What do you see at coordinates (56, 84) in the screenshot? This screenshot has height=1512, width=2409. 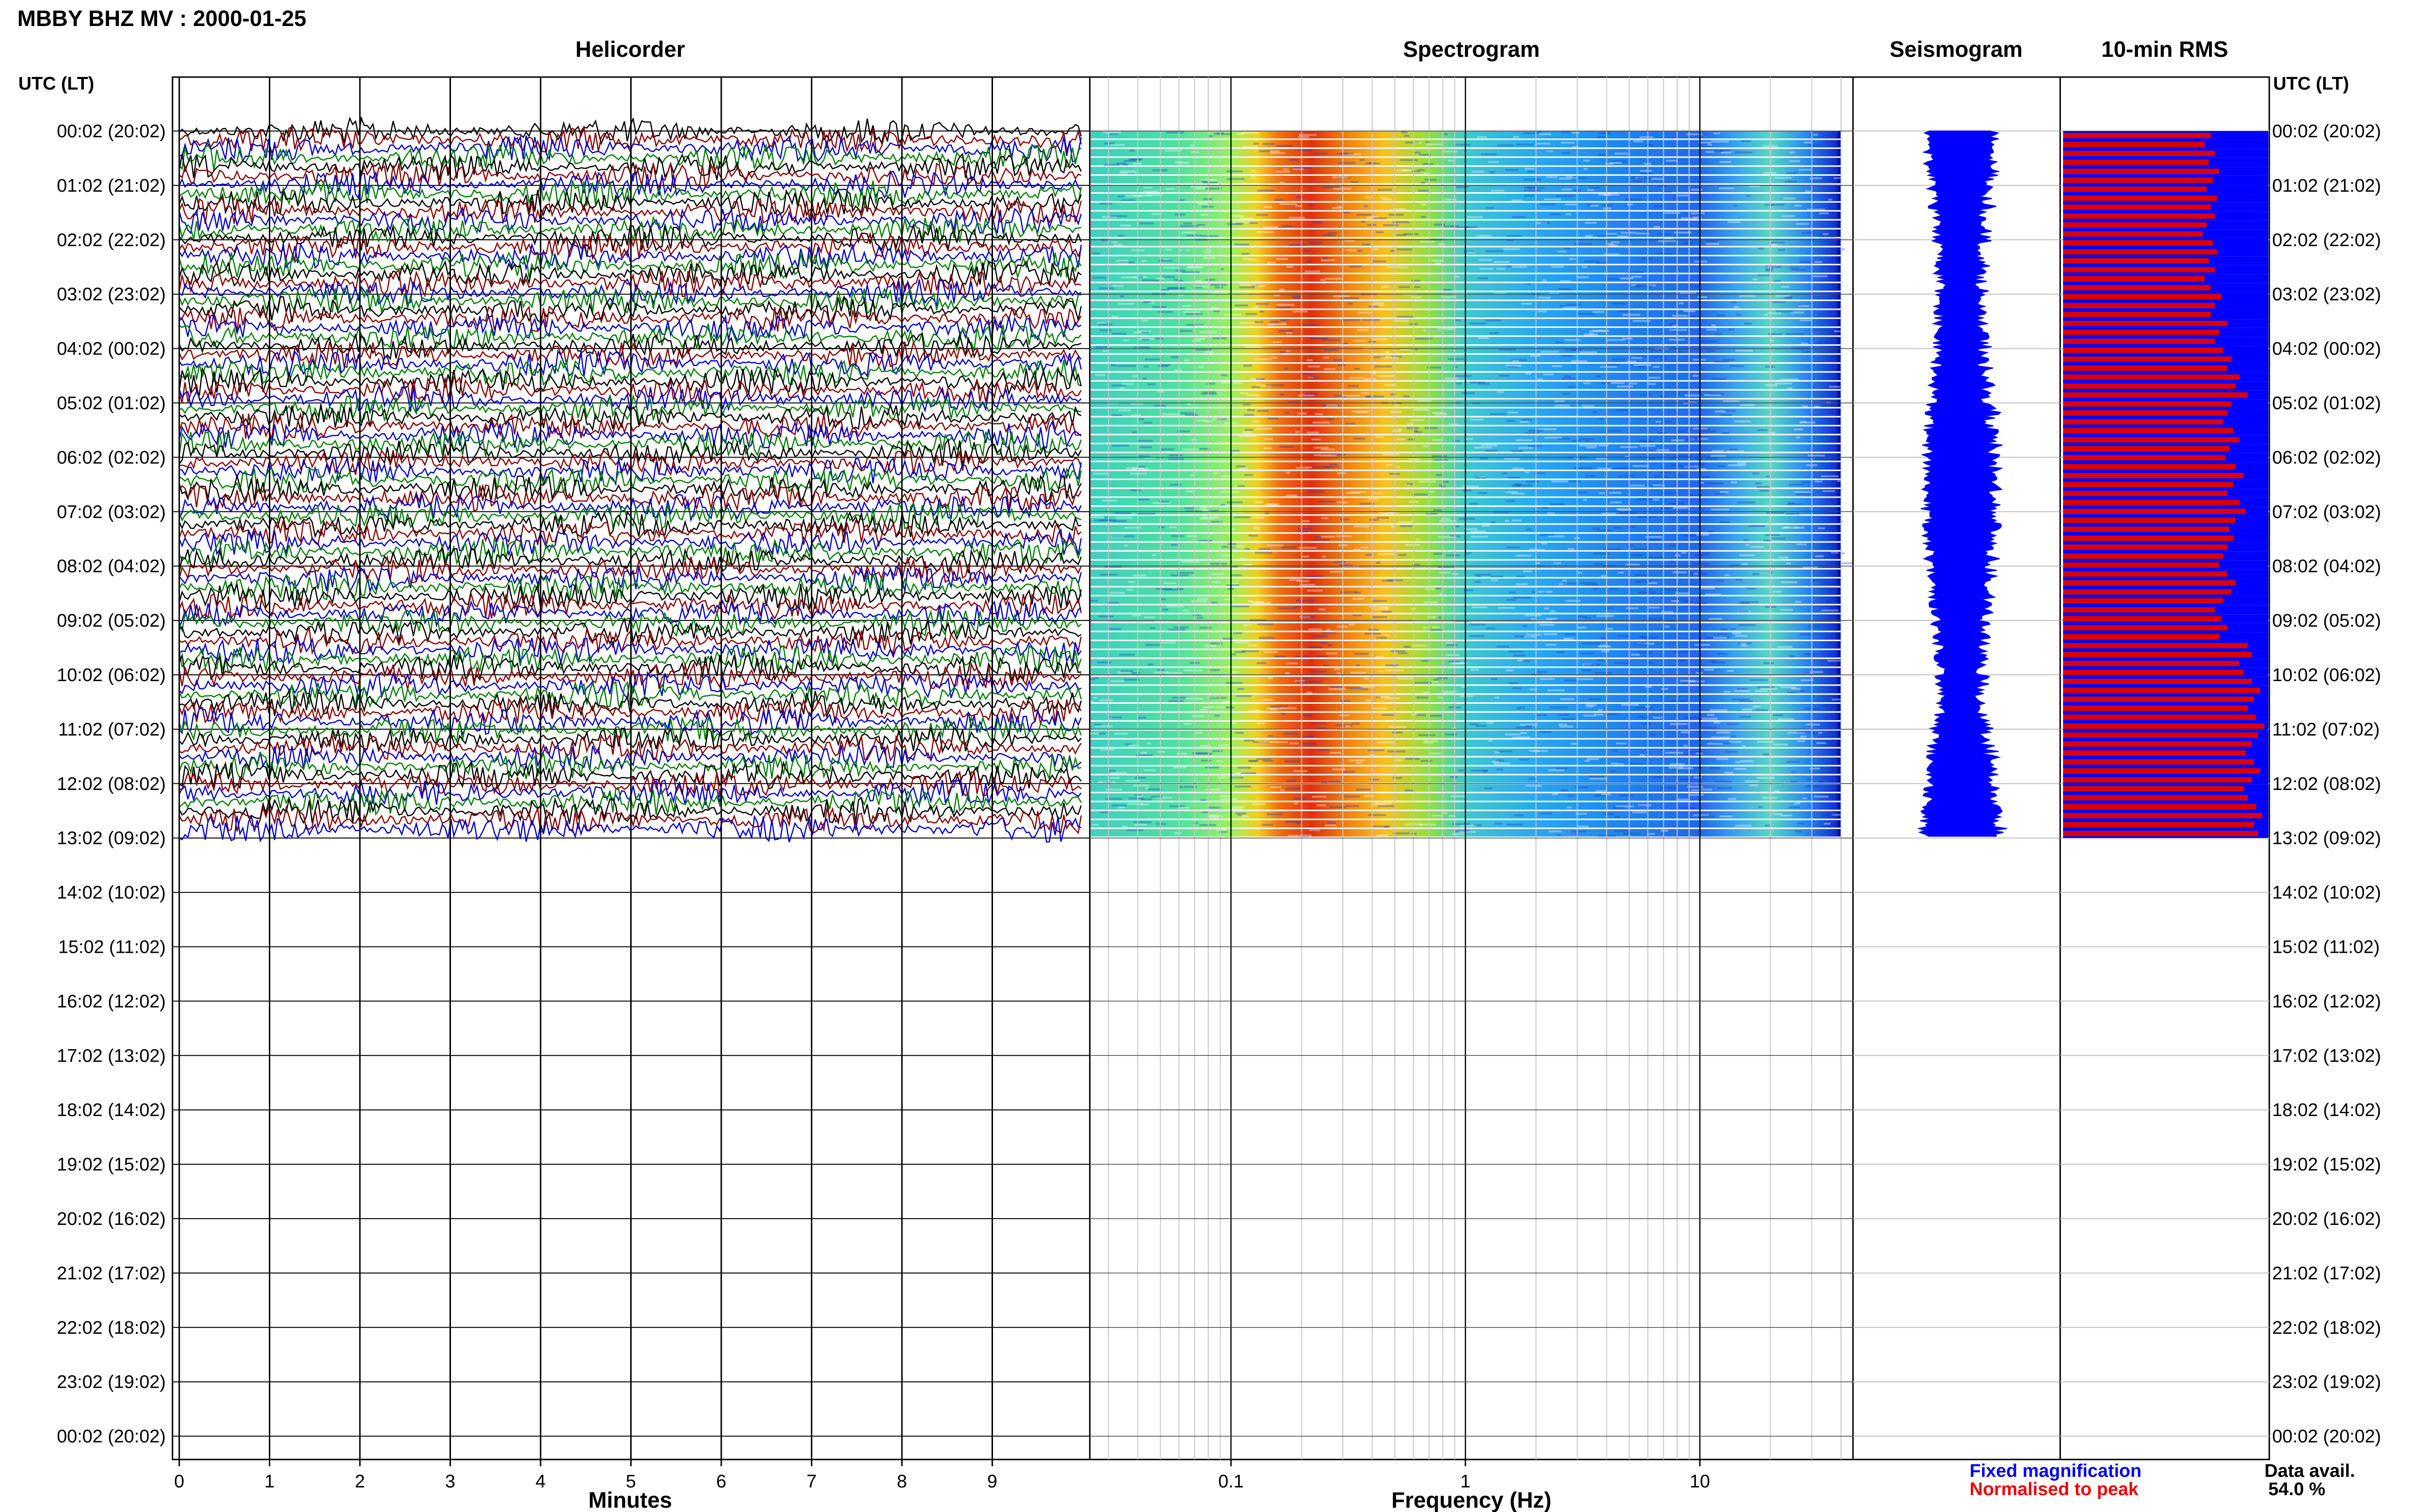 I see `time-header-left: UTC (LT)` at bounding box center [56, 84].